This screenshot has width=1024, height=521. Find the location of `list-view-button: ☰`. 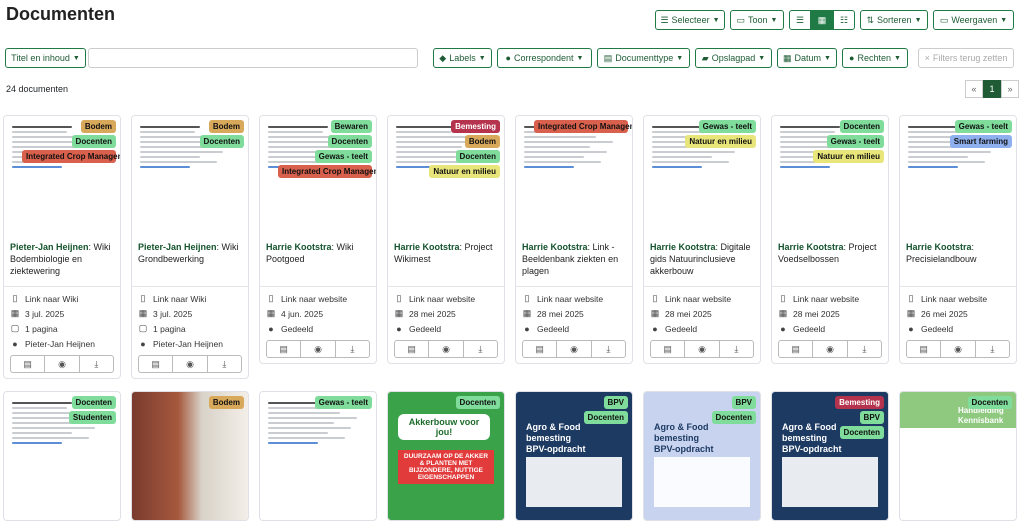

list-view-button: ☰ is located at coordinates (800, 20).